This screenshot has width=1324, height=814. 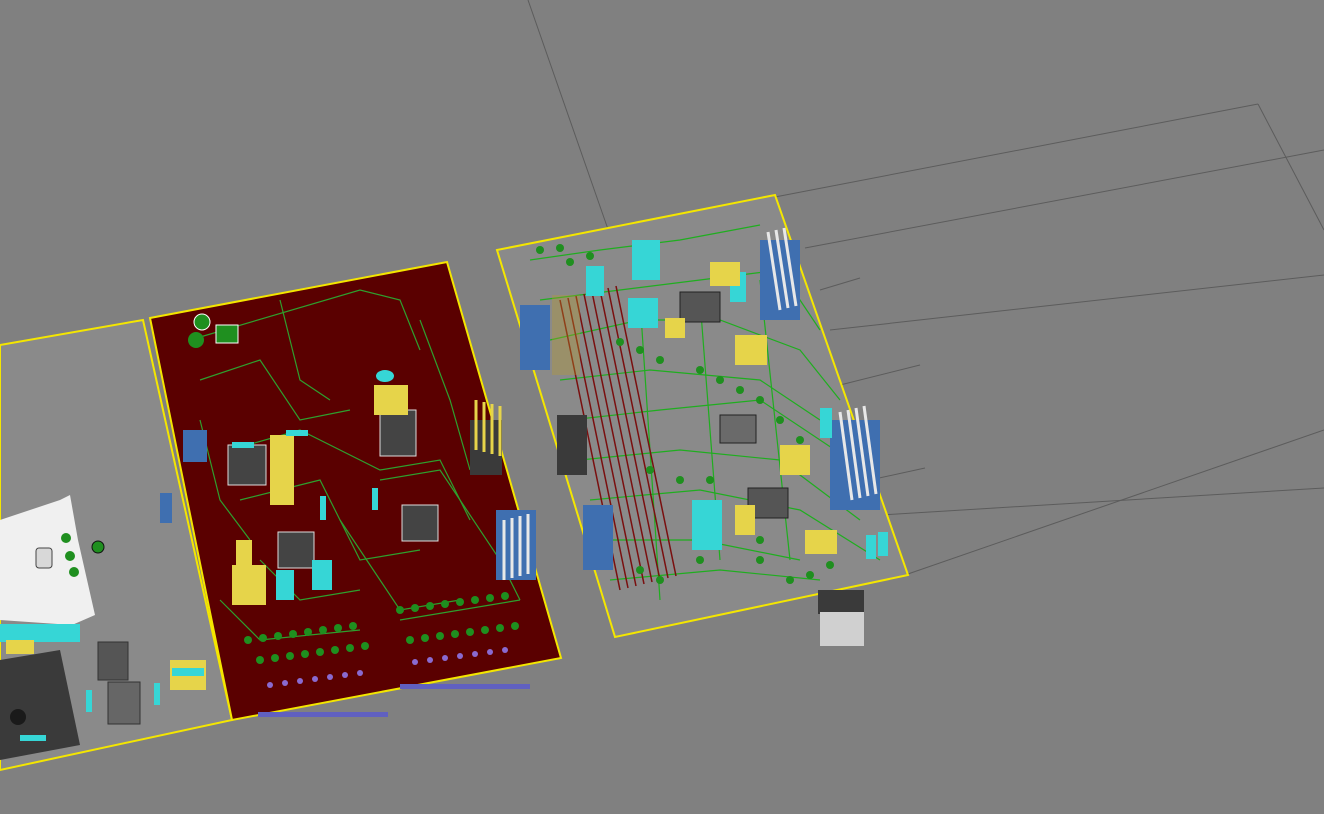 I want to click on header, so click(x=166, y=508).